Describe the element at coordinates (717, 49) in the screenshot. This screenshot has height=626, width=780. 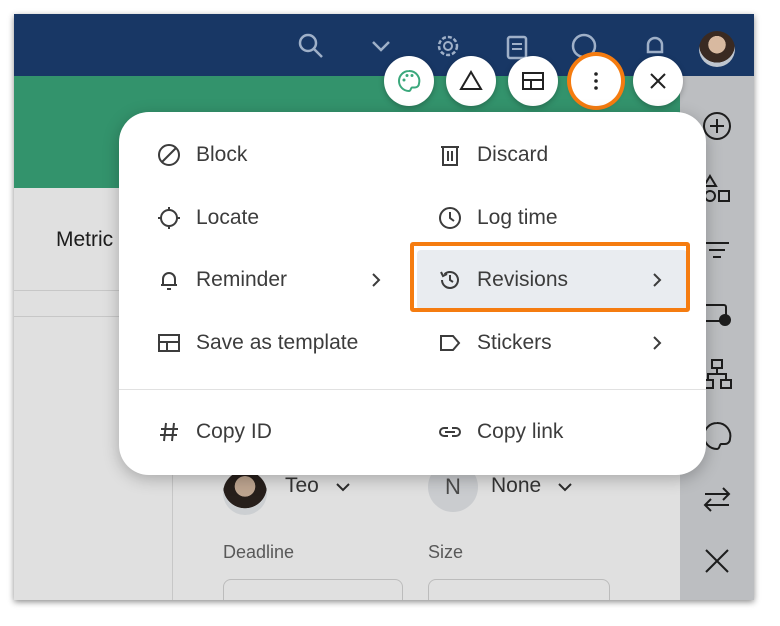
I see `user-avatar` at that location.